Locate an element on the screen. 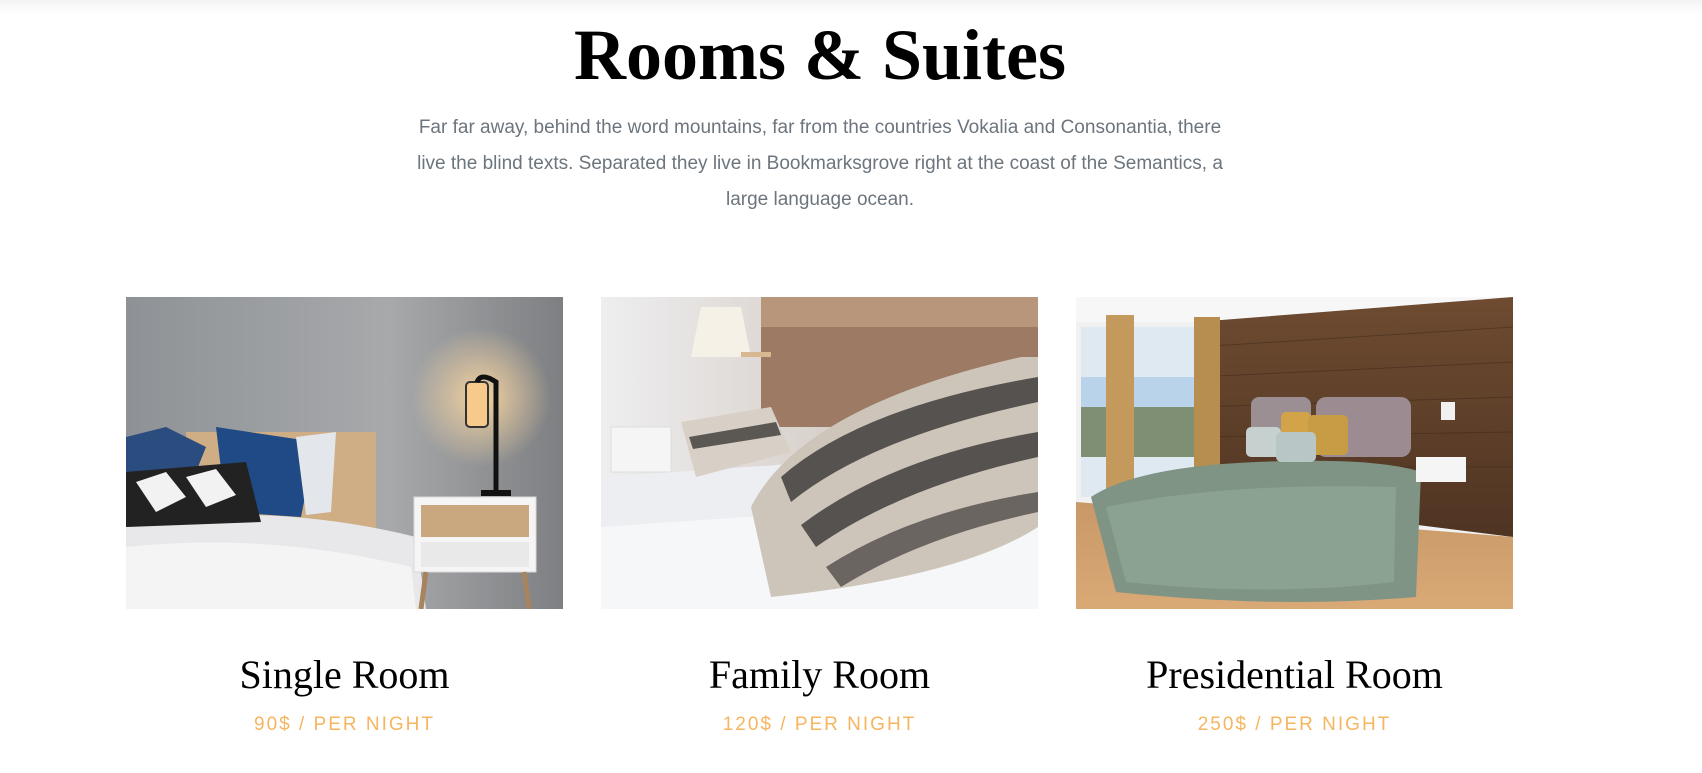  family-room-image-link is located at coordinates (819, 453).